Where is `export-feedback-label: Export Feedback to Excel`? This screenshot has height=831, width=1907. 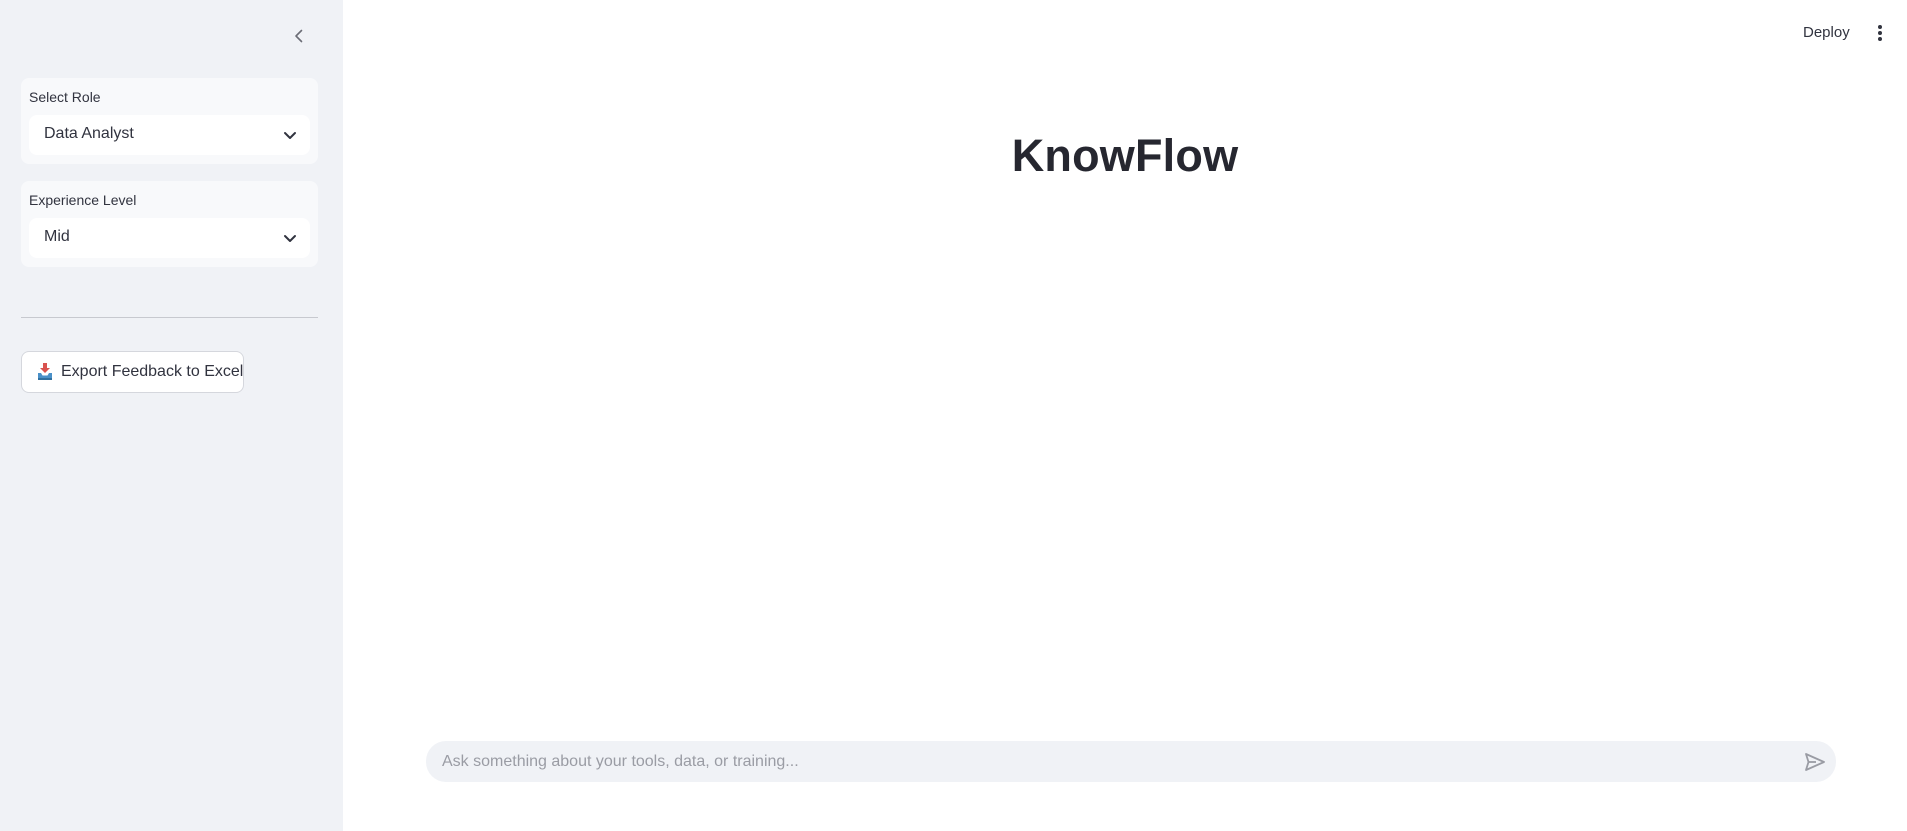 export-feedback-label: Export Feedback to Excel is located at coordinates (152, 371).